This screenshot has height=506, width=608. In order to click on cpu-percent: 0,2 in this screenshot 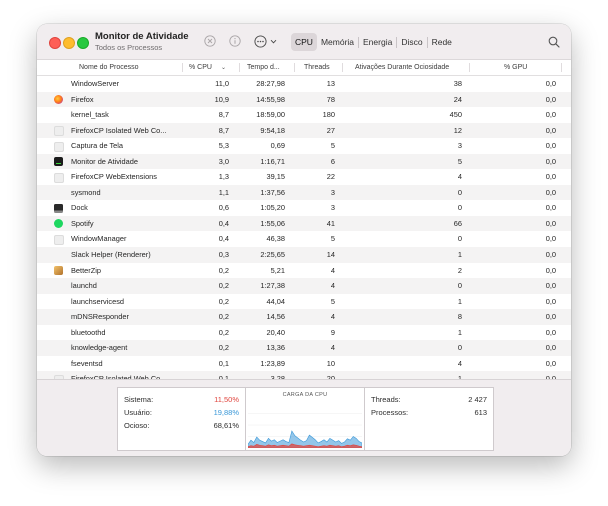, I will do `click(223, 301)`.